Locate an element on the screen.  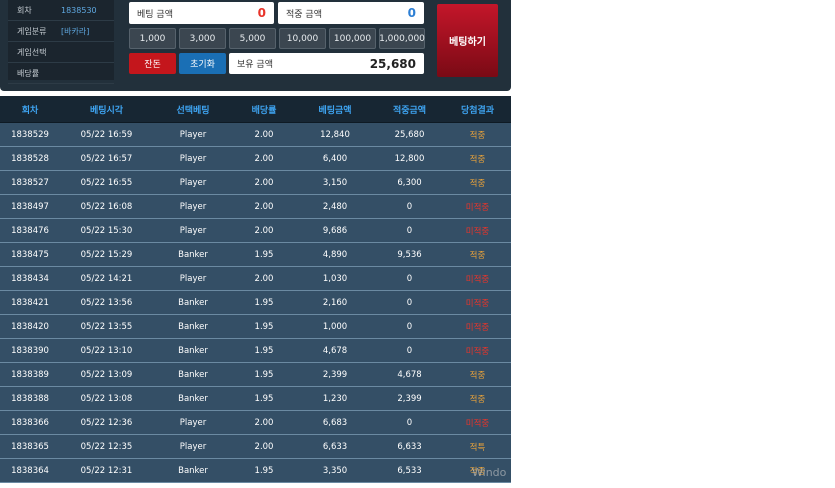
info-selection: 게임선택 is located at coordinates (61, 52).